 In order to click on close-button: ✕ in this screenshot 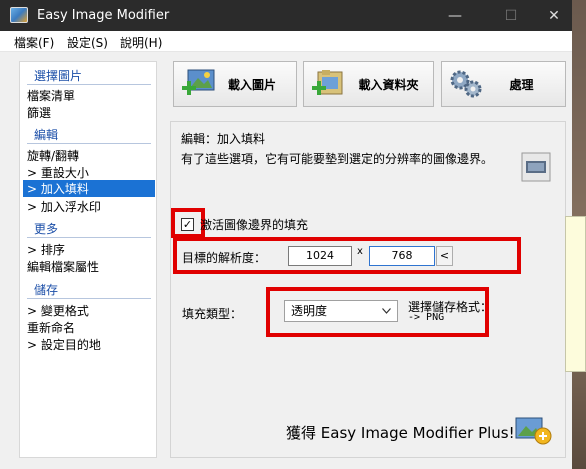, I will do `click(551, 15)`.